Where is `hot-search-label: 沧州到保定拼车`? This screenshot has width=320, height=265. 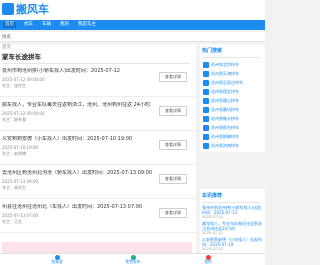 hot-search-label: 沧州到保定拼车 is located at coordinates (225, 92).